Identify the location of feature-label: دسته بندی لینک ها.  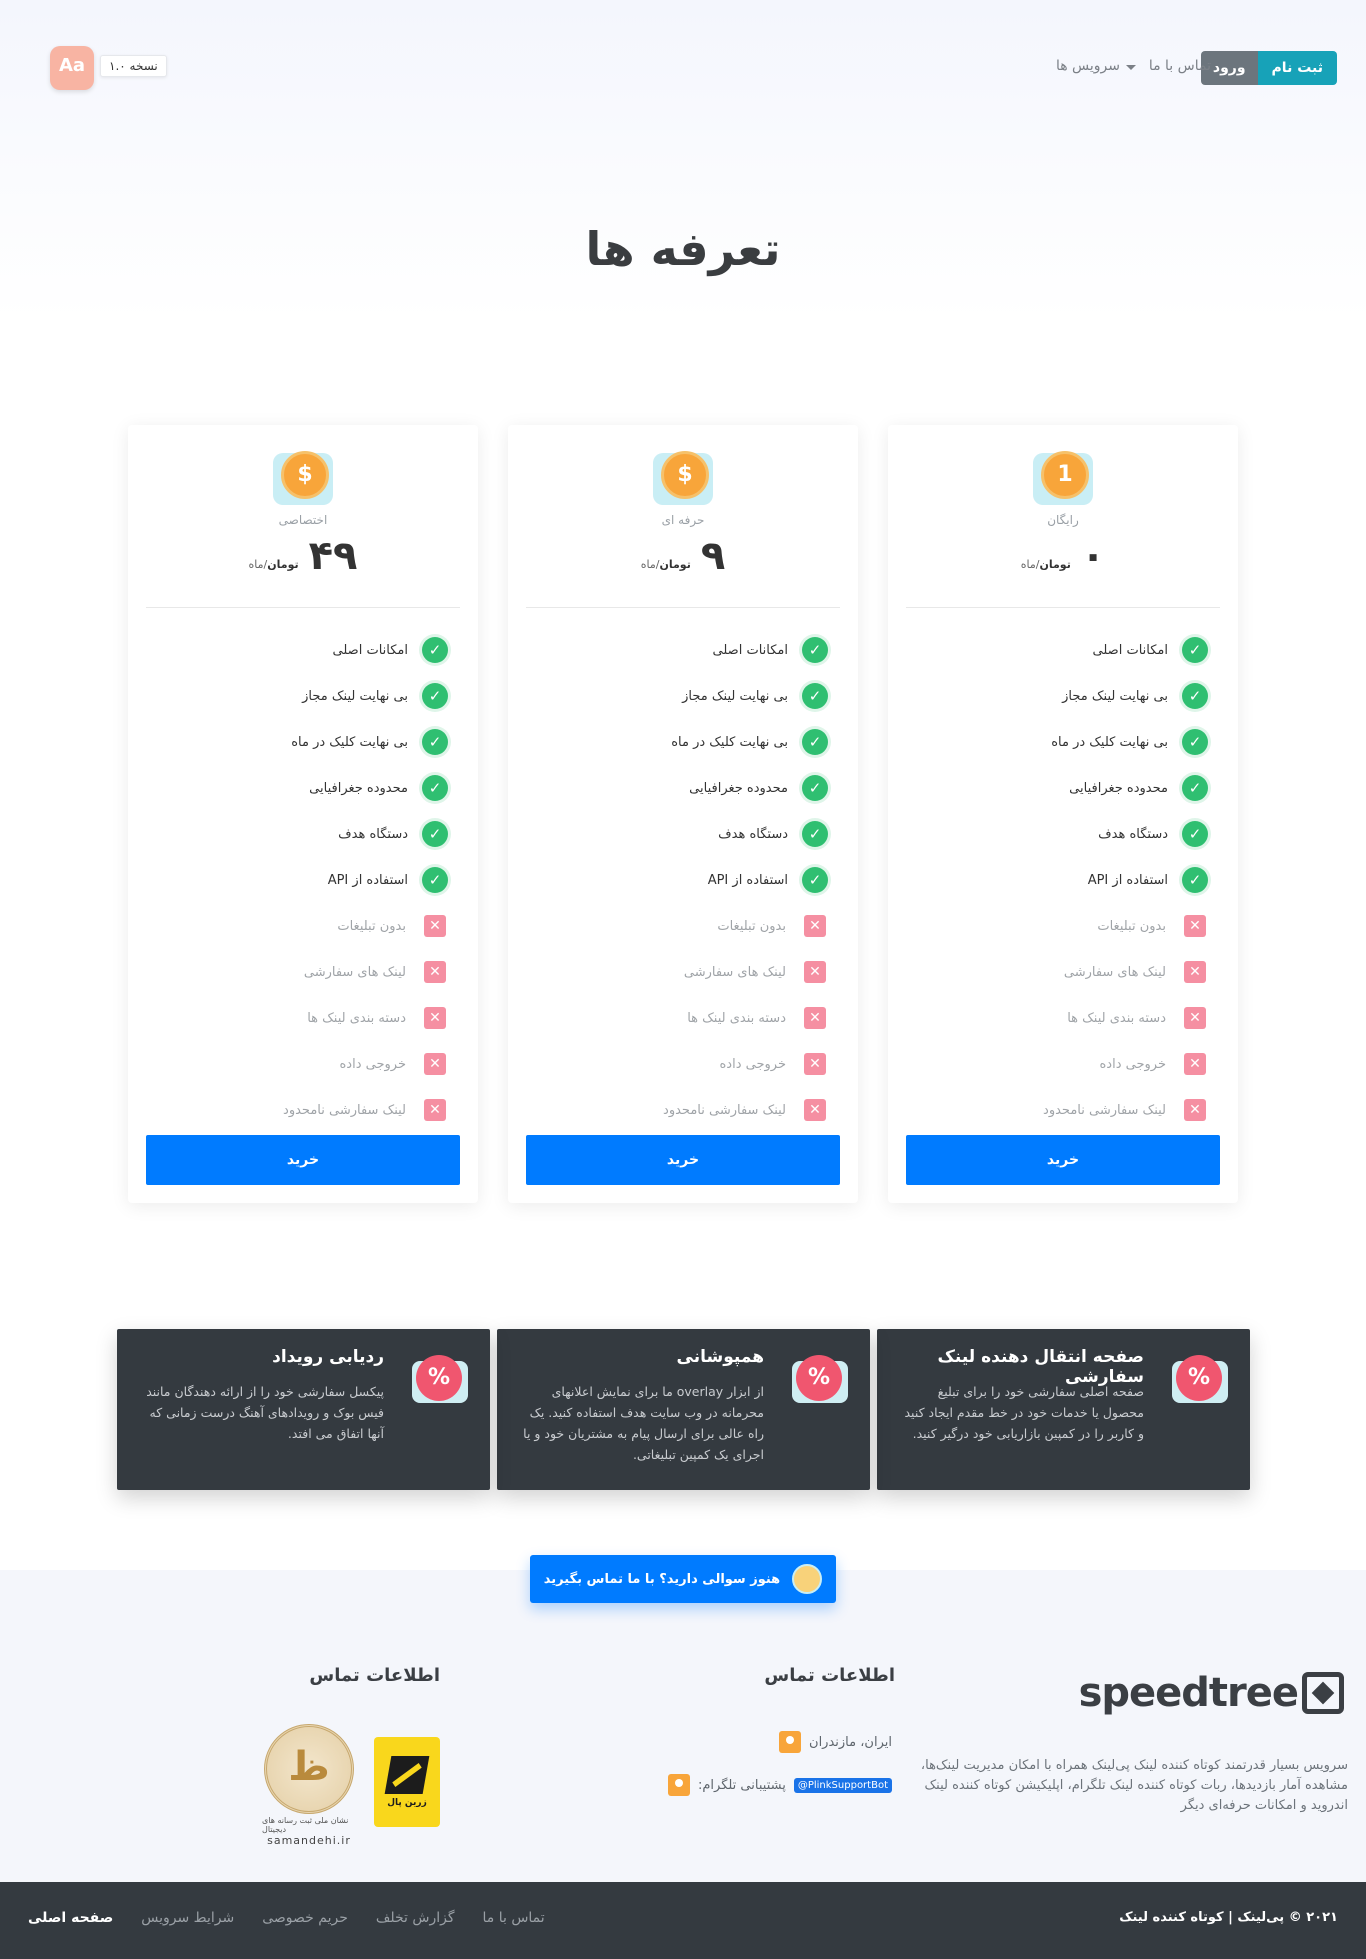
(1116, 1018).